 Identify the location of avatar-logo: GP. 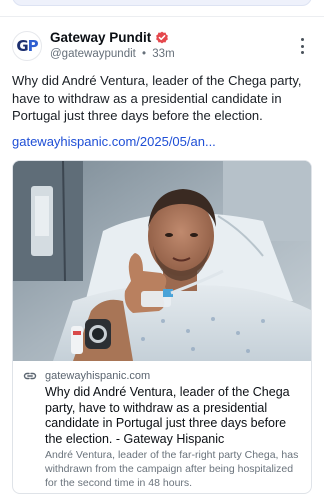
(27, 46).